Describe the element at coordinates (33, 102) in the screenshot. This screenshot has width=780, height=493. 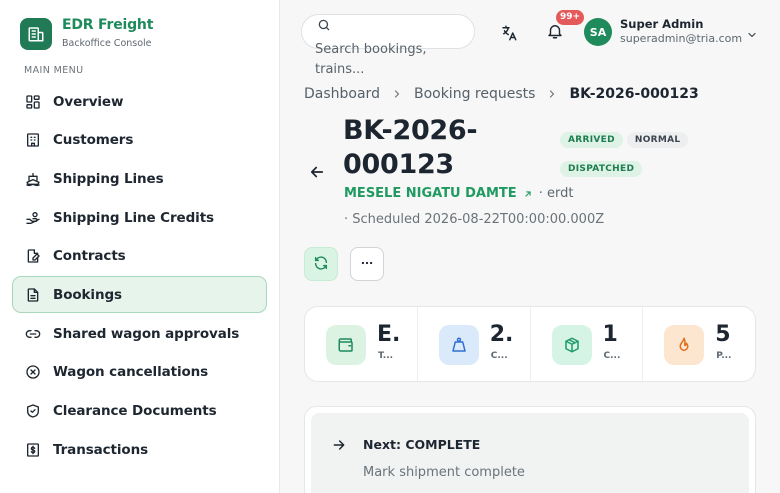
I see `grid-icon` at that location.